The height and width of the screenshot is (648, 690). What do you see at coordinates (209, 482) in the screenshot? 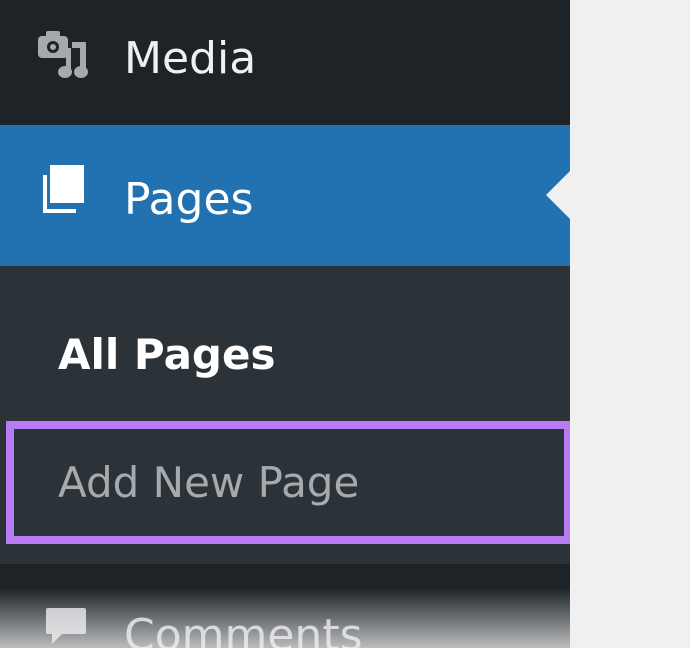
I see `submenu-item-label: Add New Page` at bounding box center [209, 482].